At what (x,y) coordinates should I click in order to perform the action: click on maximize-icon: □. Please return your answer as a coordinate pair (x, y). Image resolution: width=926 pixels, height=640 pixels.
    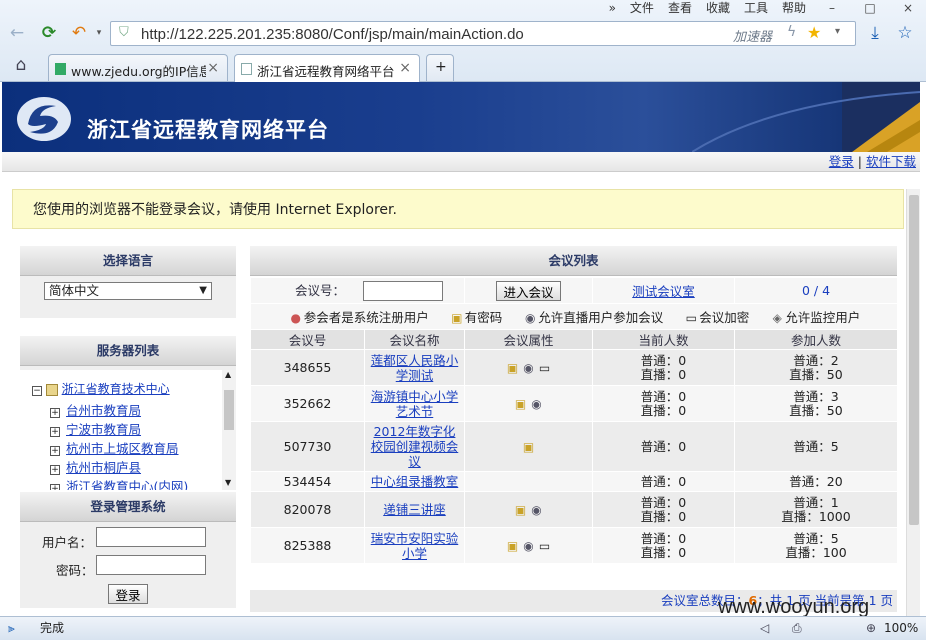
    Looking at the image, I should click on (870, 8).